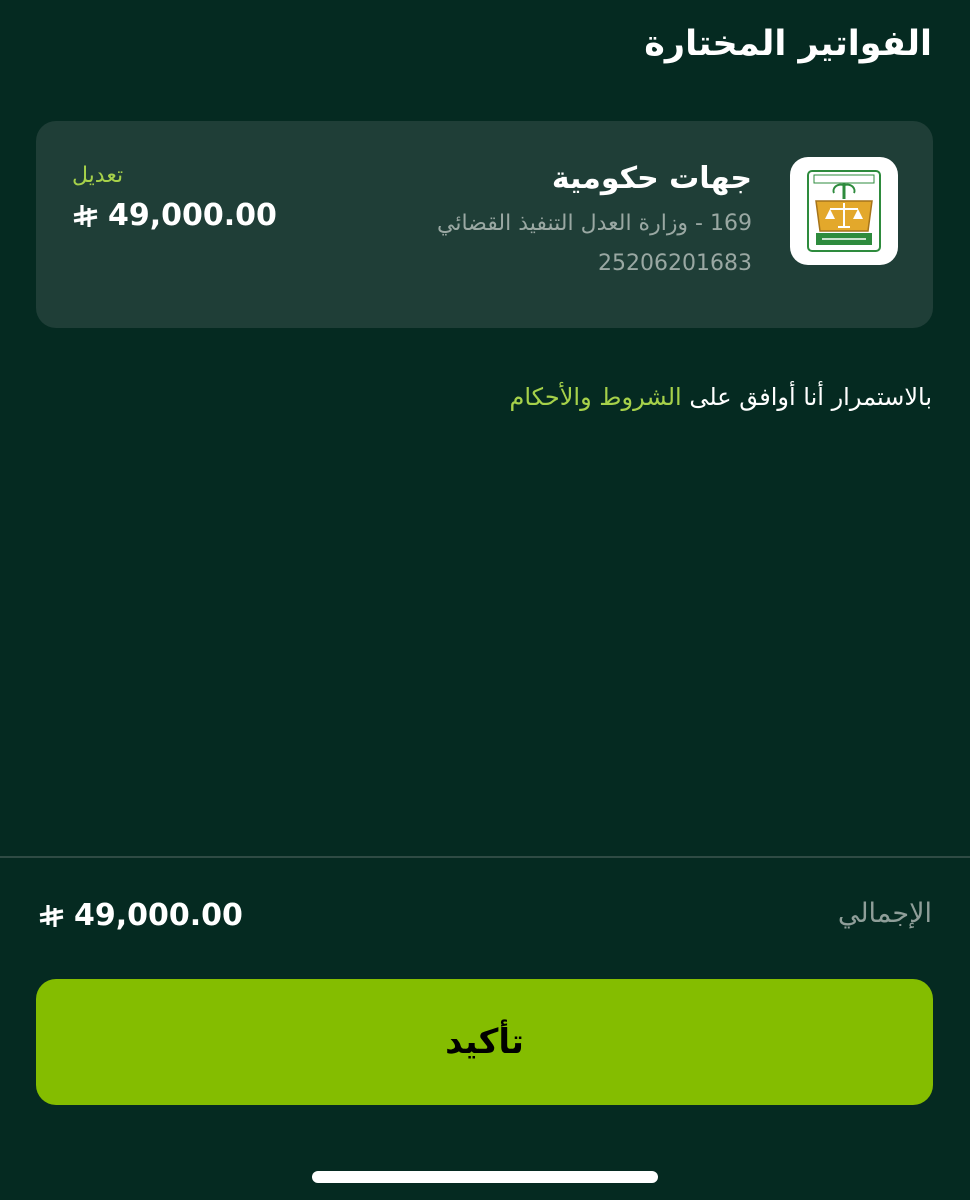  I want to click on bill-issuer: 169 - وزارة العدل التنفيذ القضائي, so click(594, 223).